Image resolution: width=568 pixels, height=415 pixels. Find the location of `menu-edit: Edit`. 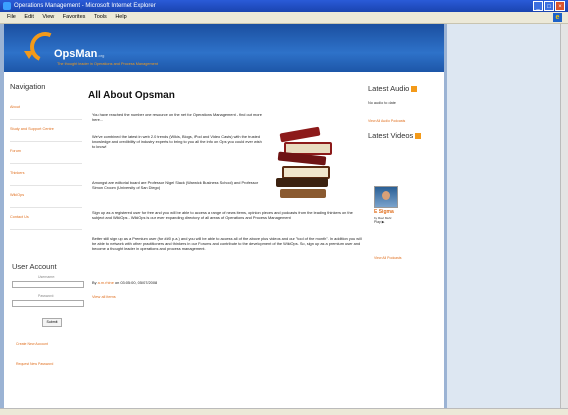

menu-edit: Edit is located at coordinates (28, 17).